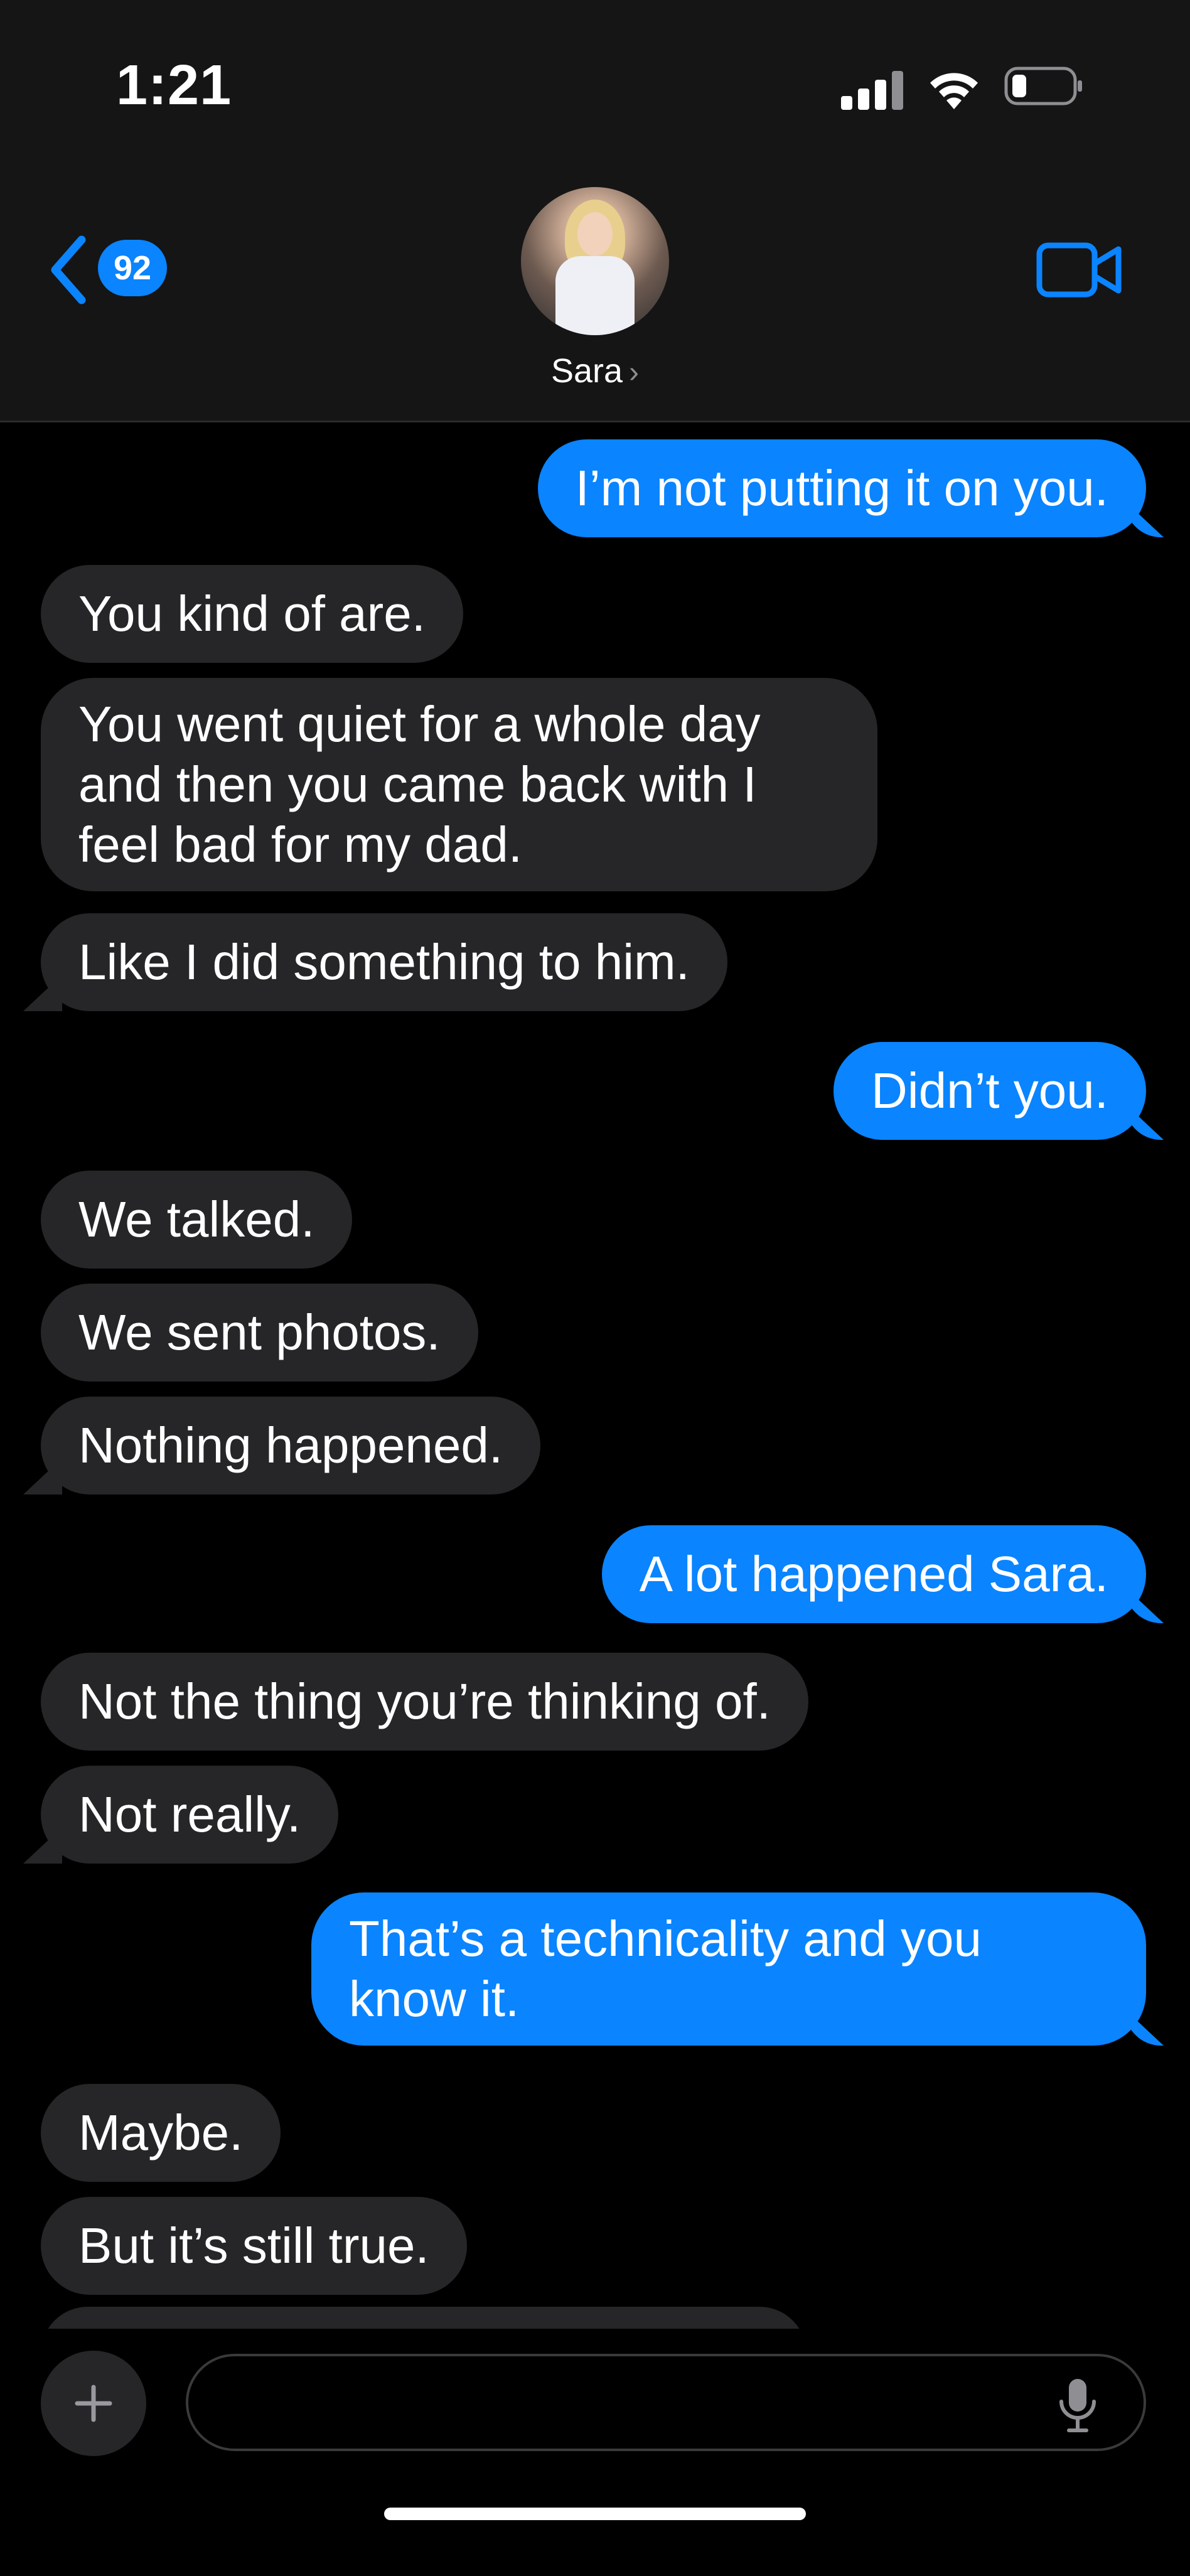 This screenshot has height=2576, width=1190. Describe the element at coordinates (132, 268) in the screenshot. I see `unread-count-badge: 92` at that location.